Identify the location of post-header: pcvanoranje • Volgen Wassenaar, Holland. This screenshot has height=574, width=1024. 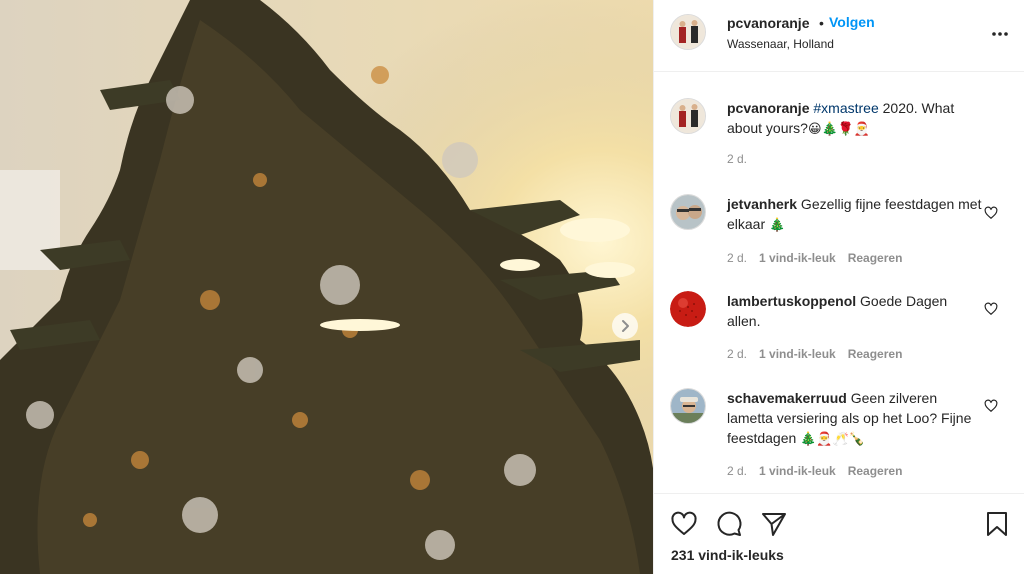
(839, 36).